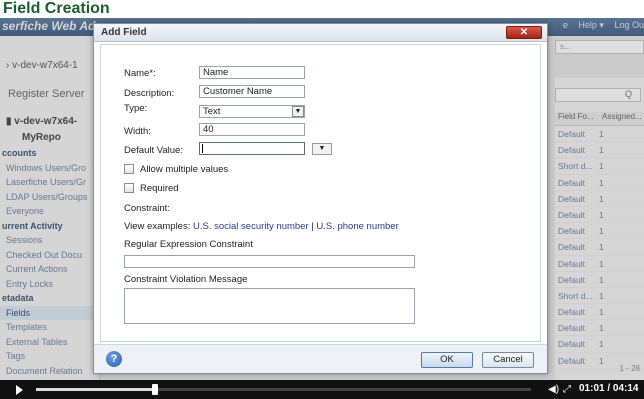 The image size is (644, 399). What do you see at coordinates (153, 150) in the screenshot?
I see `default-value-label: Default Value:` at bounding box center [153, 150].